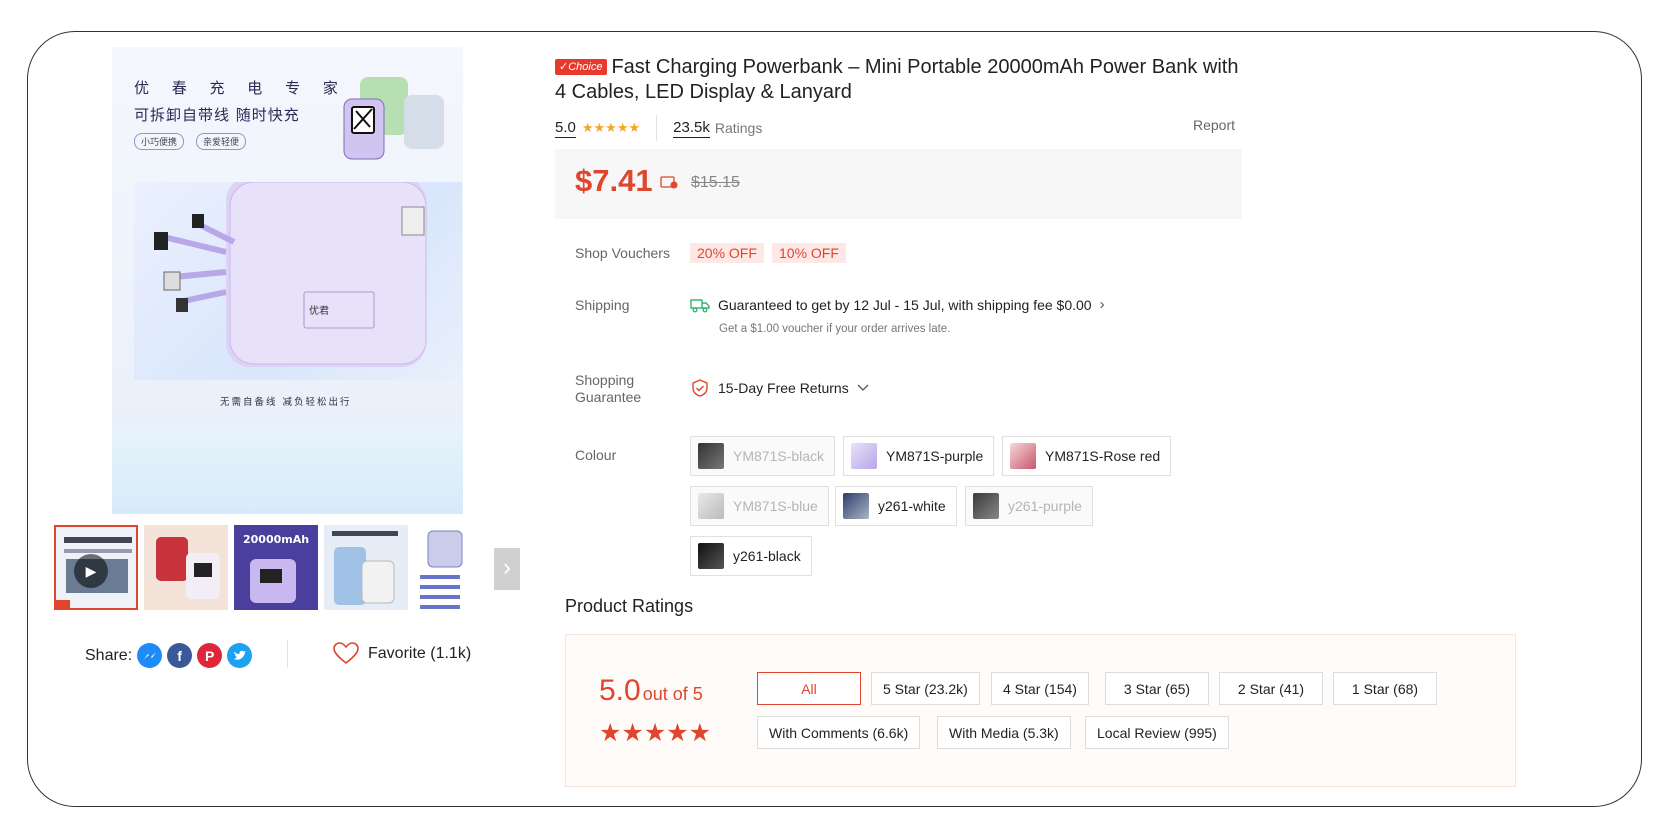 This screenshot has width=1665, height=827. What do you see at coordinates (715, 182) in the screenshot?
I see `original-price: $15.15` at bounding box center [715, 182].